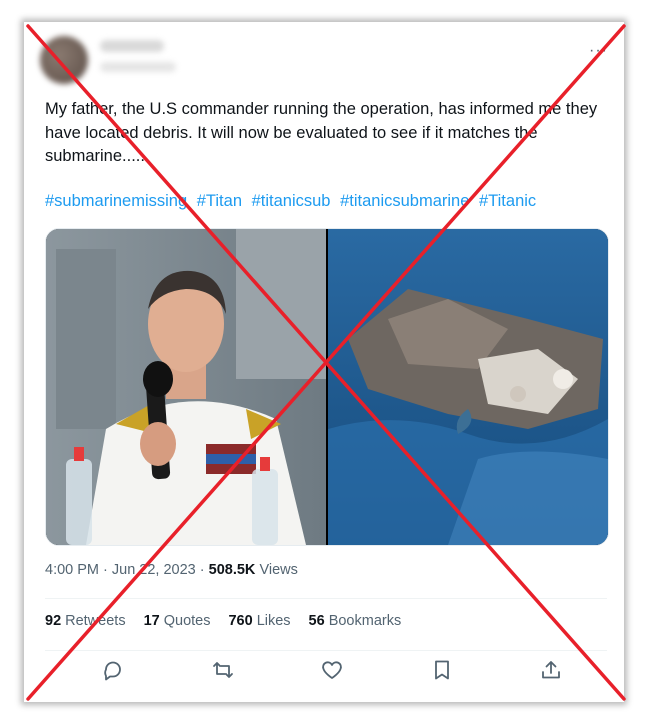 The width and height of the screenshot is (649, 724). I want to click on action-bar, so click(326, 673).